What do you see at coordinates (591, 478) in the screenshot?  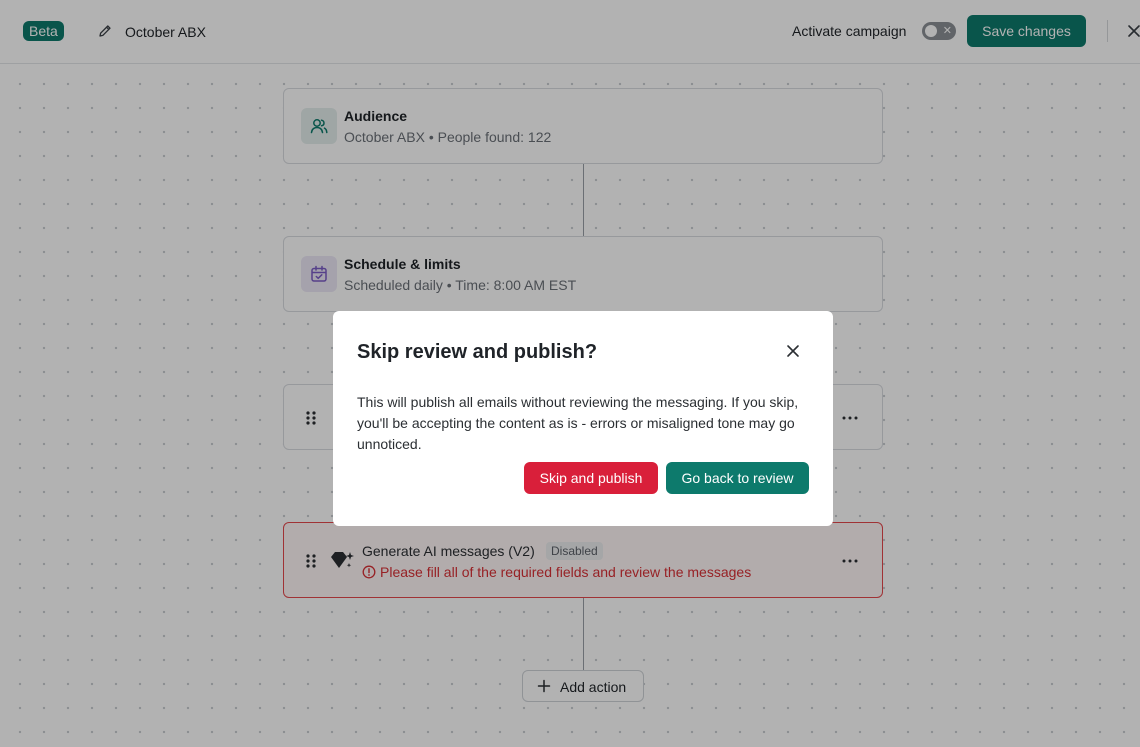 I see `skip-and-publish-button: Skip and publish` at bounding box center [591, 478].